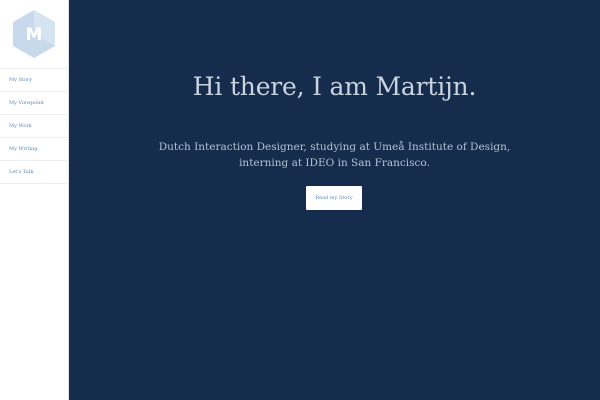  I want to click on sidebar-item-my-story: My Story, so click(34, 80).